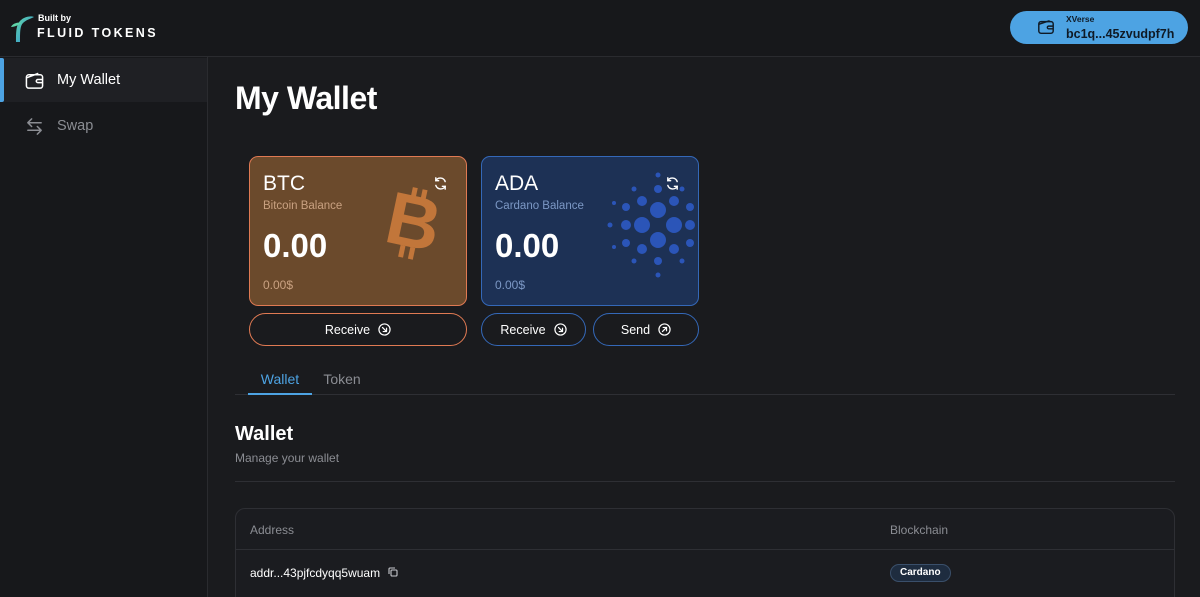 This screenshot has width=1200, height=597. What do you see at coordinates (590, 231) in the screenshot?
I see `ada-balance-card: ADA Cardano Balance 0.00 0.00$` at bounding box center [590, 231].